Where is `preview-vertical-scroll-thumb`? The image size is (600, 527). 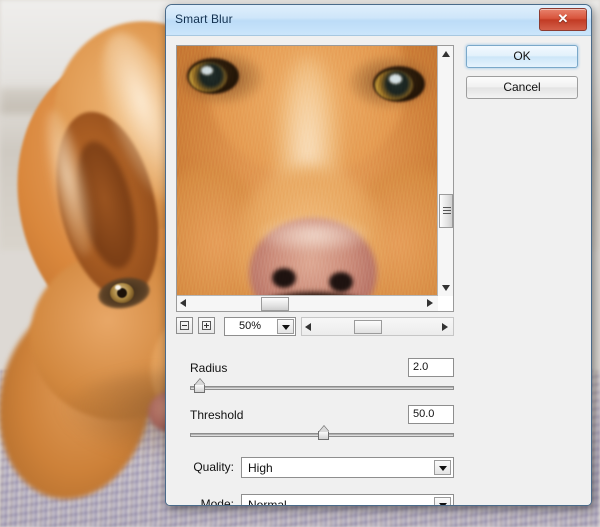 preview-vertical-scroll-thumb is located at coordinates (446, 211).